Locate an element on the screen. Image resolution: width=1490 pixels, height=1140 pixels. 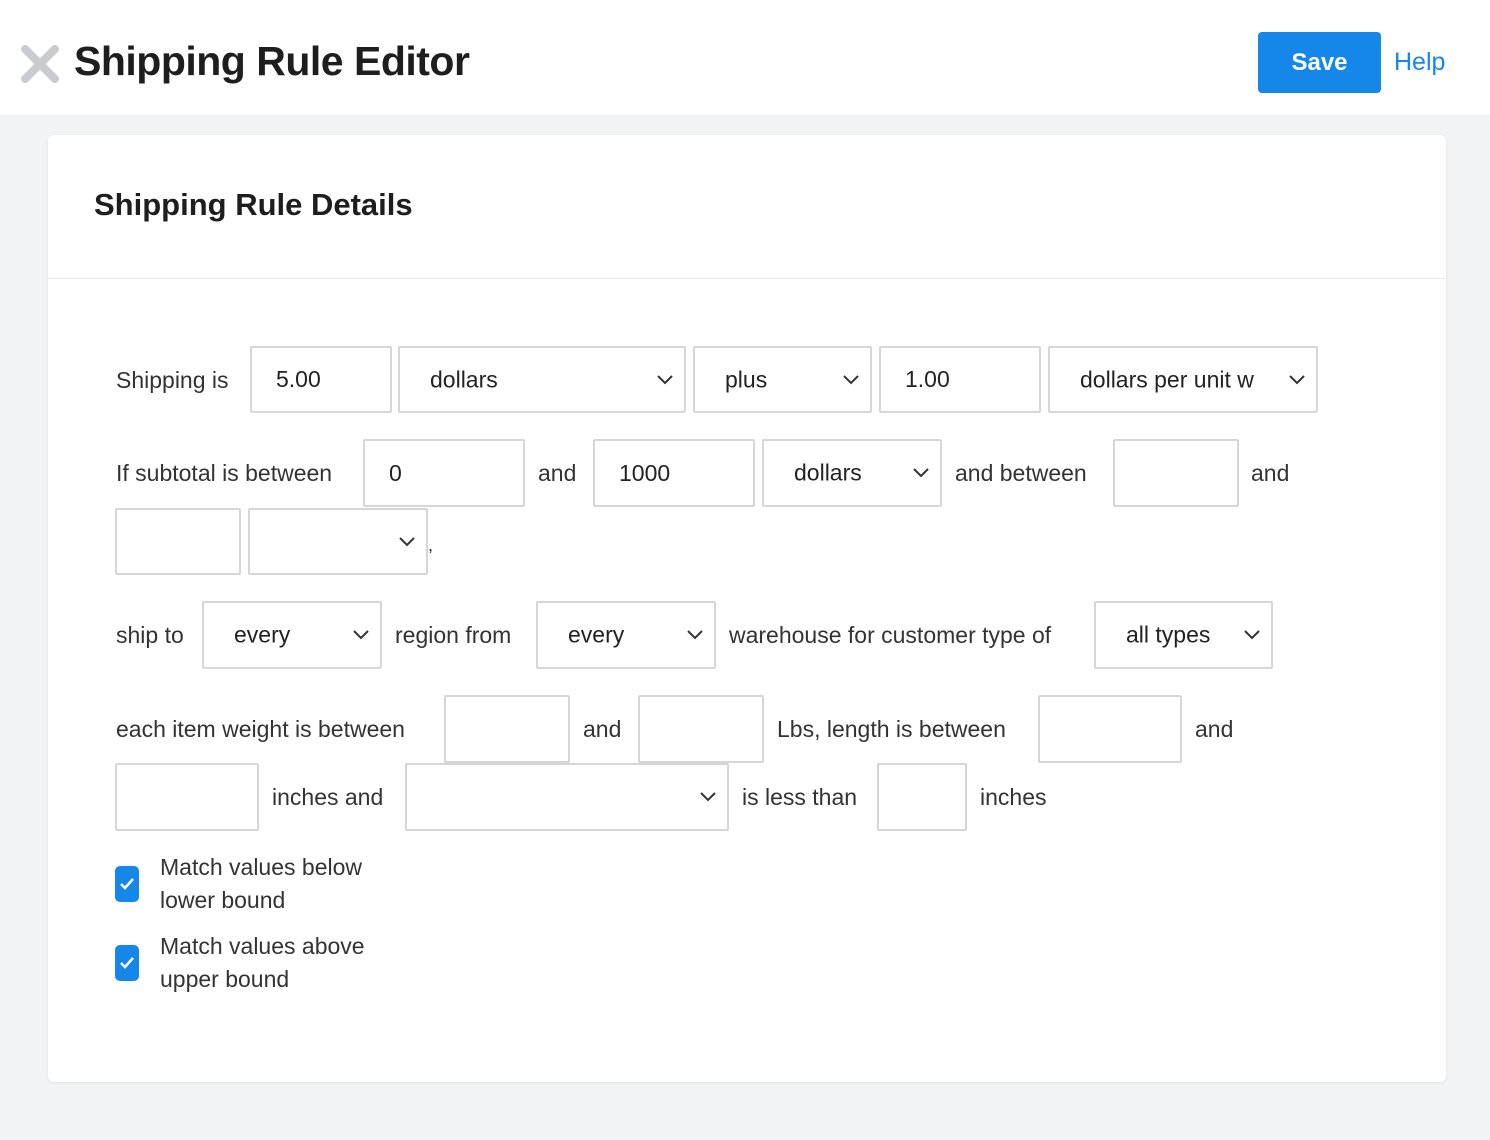
length-max-input is located at coordinates (187, 797).